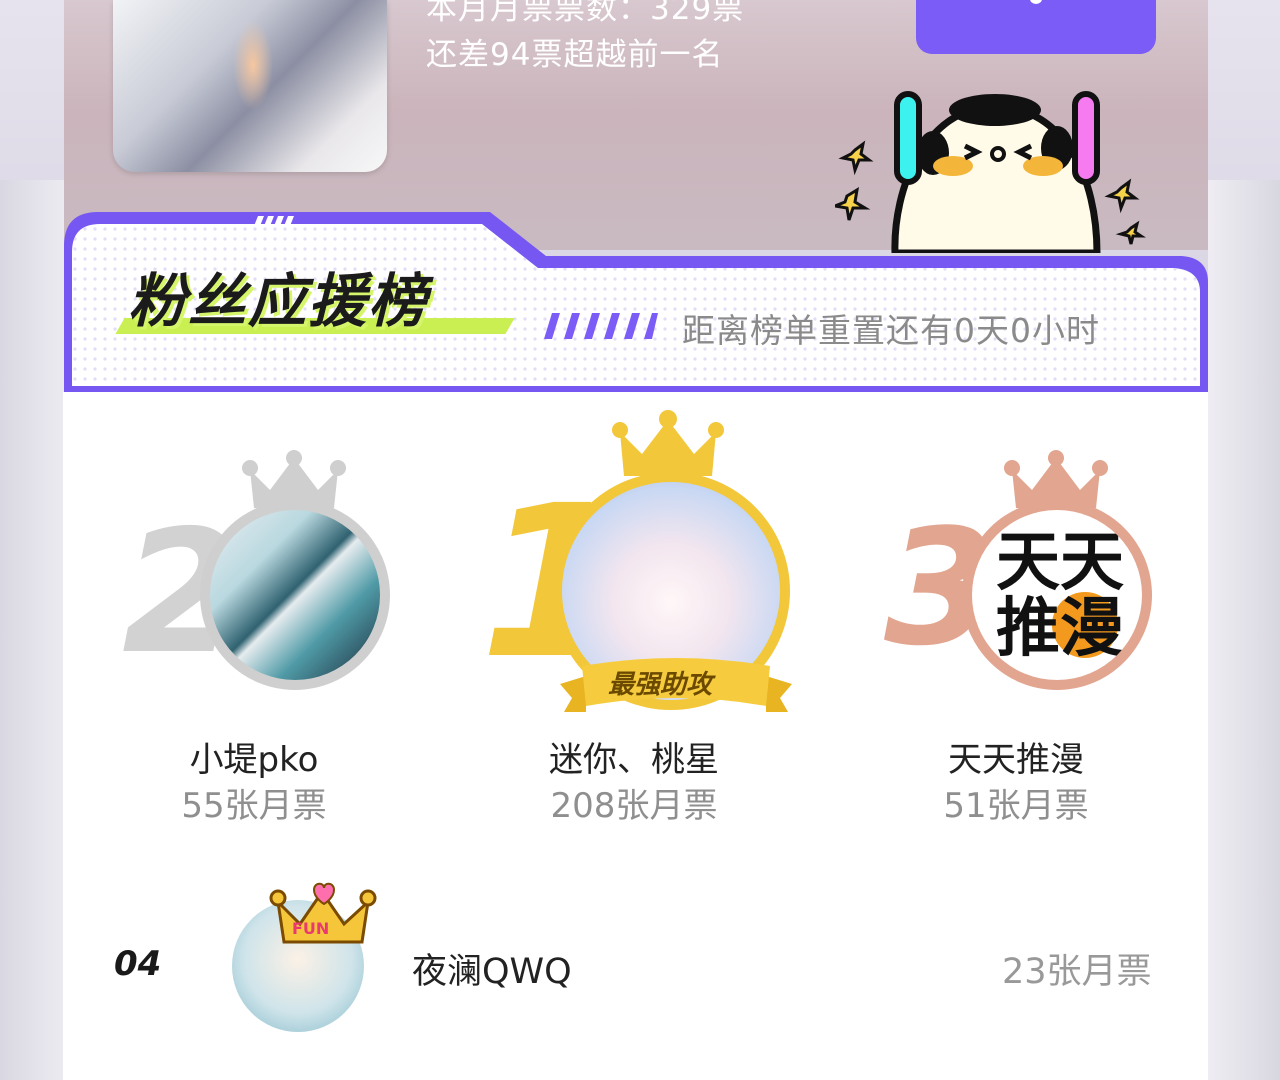  Describe the element at coordinates (254, 760) in the screenshot. I see `fan-name: 小堤pko` at that location.